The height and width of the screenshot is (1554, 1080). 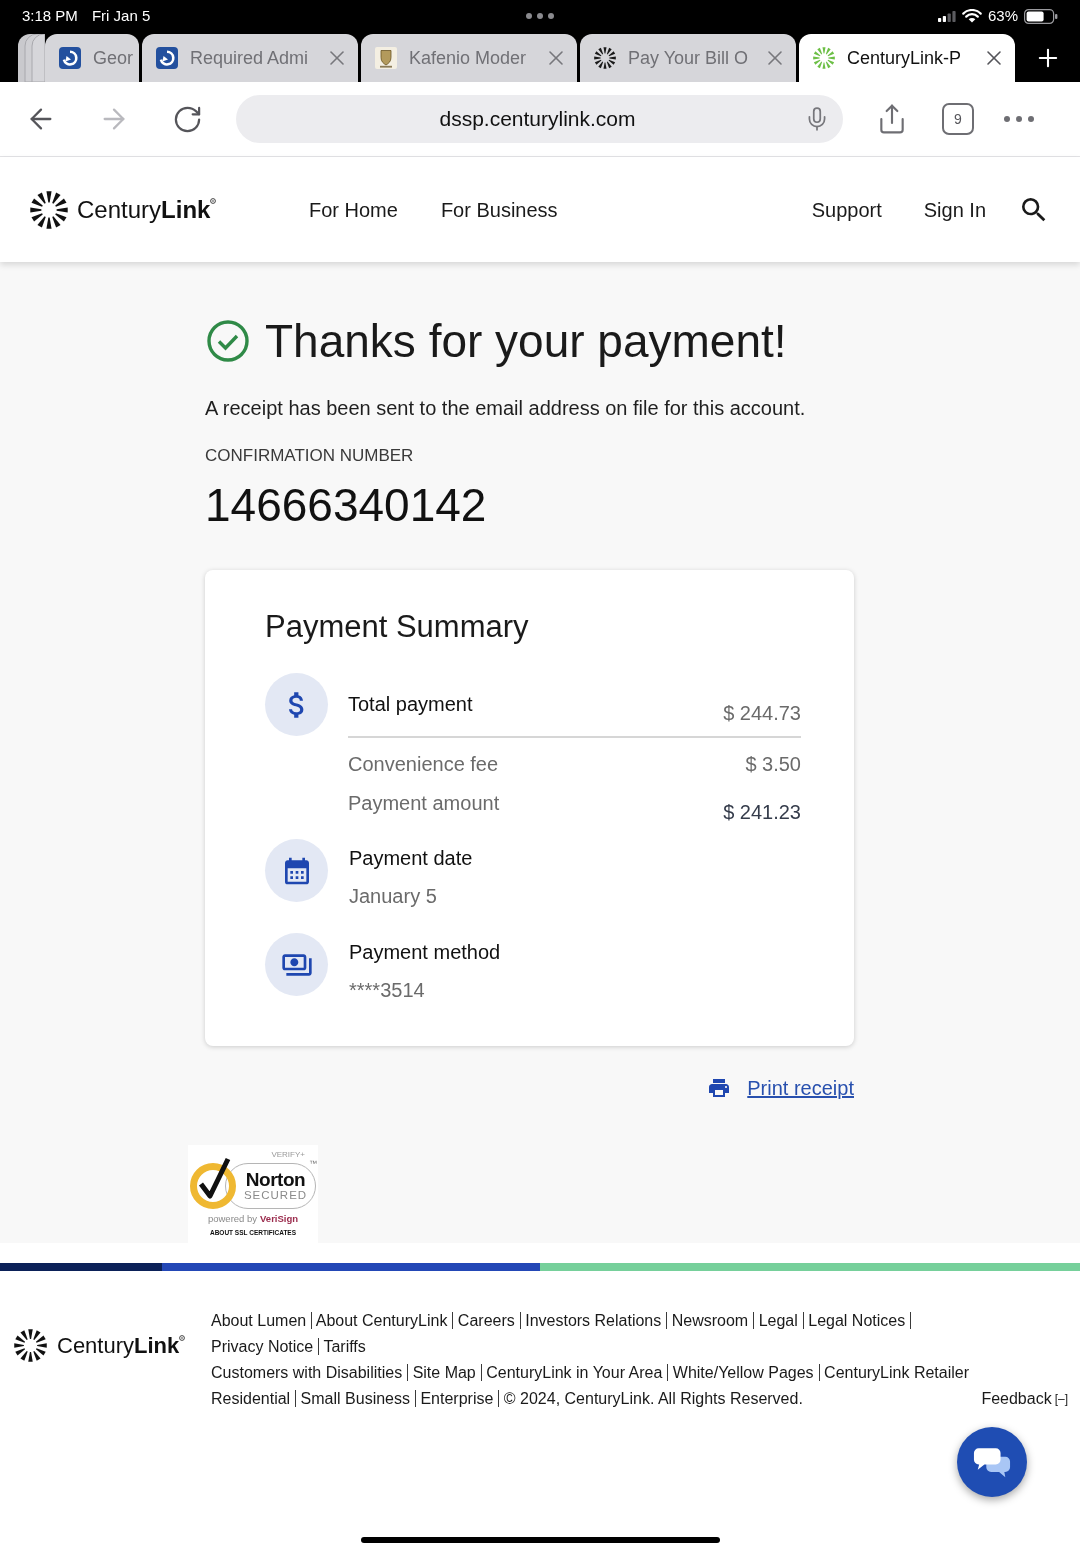 I want to click on footer-link: Careers, so click(x=486, y=1320).